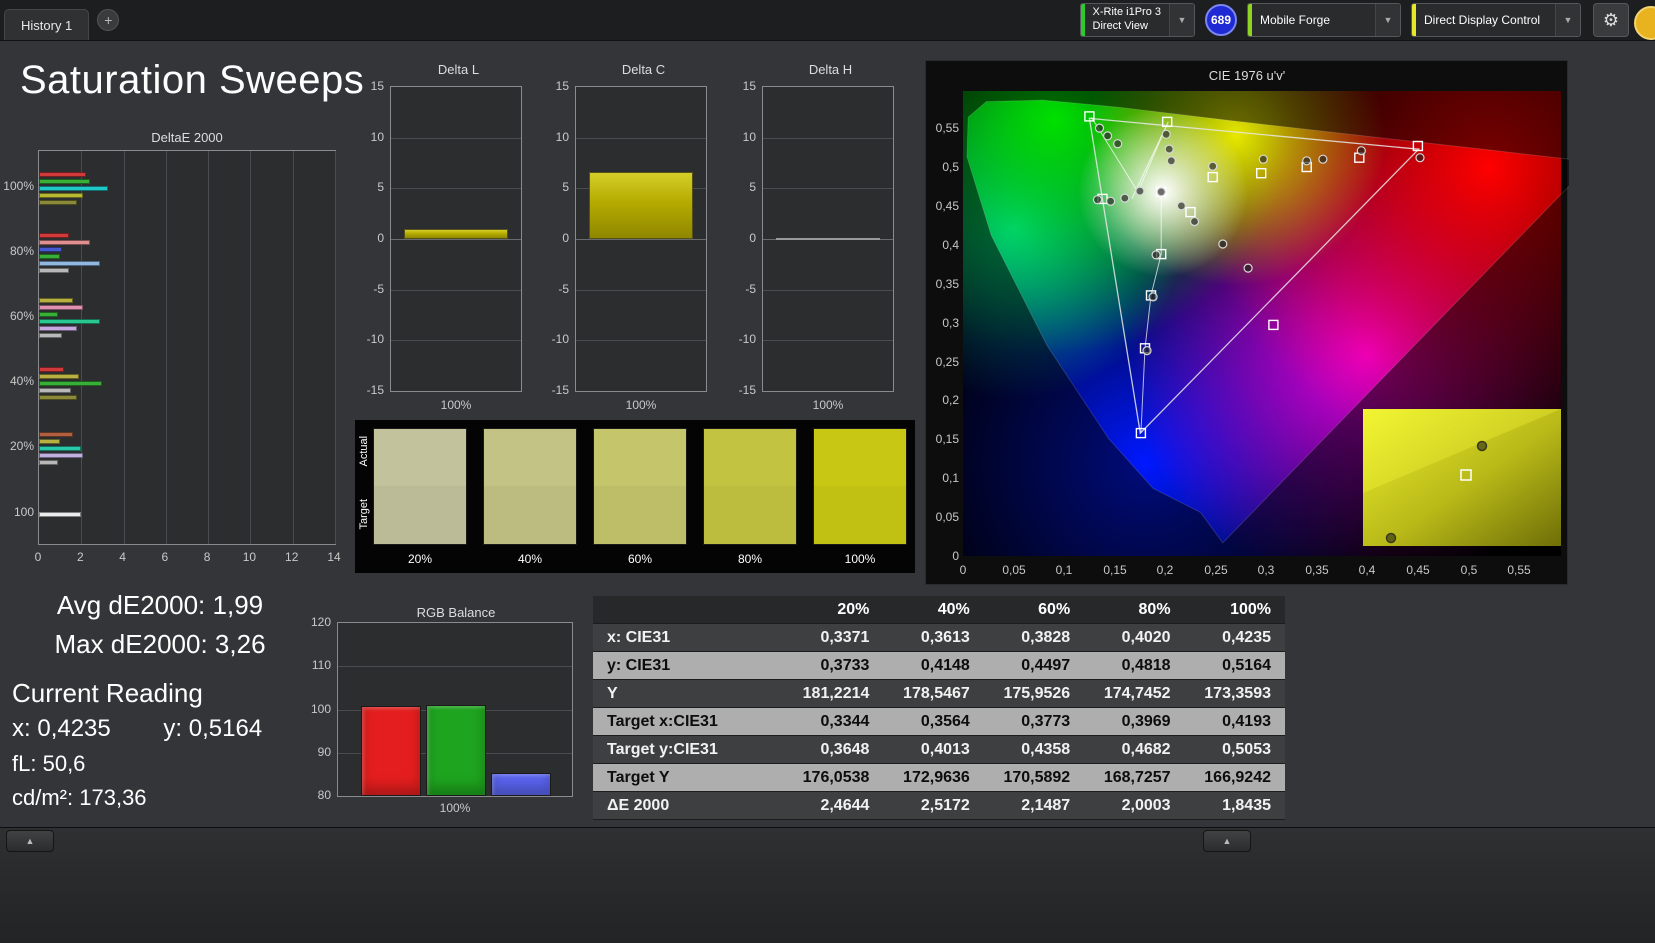  Describe the element at coordinates (1644, 23) in the screenshot. I see `status-circle-partial` at that location.